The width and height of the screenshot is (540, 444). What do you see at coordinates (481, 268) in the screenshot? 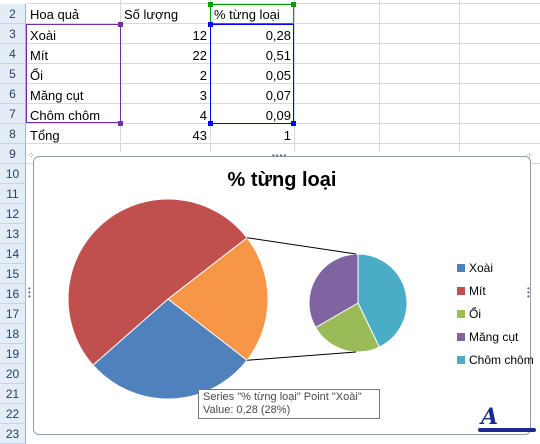
I see `legend-label: Xoài` at bounding box center [481, 268].